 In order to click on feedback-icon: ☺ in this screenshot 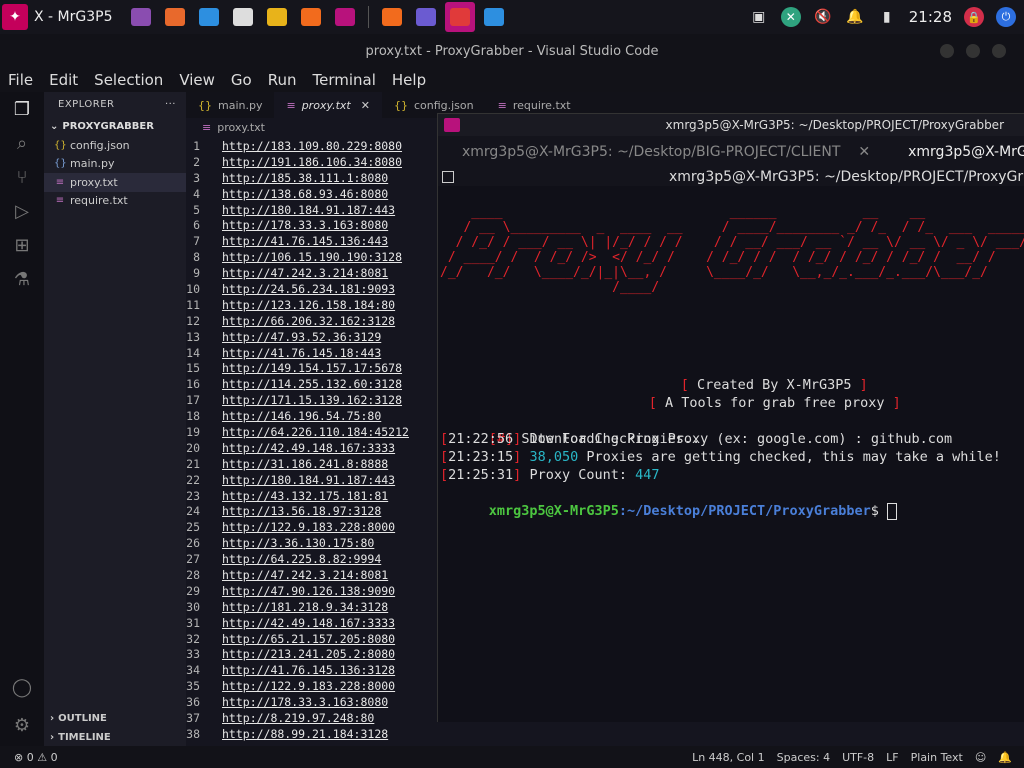, I will do `click(980, 757)`.